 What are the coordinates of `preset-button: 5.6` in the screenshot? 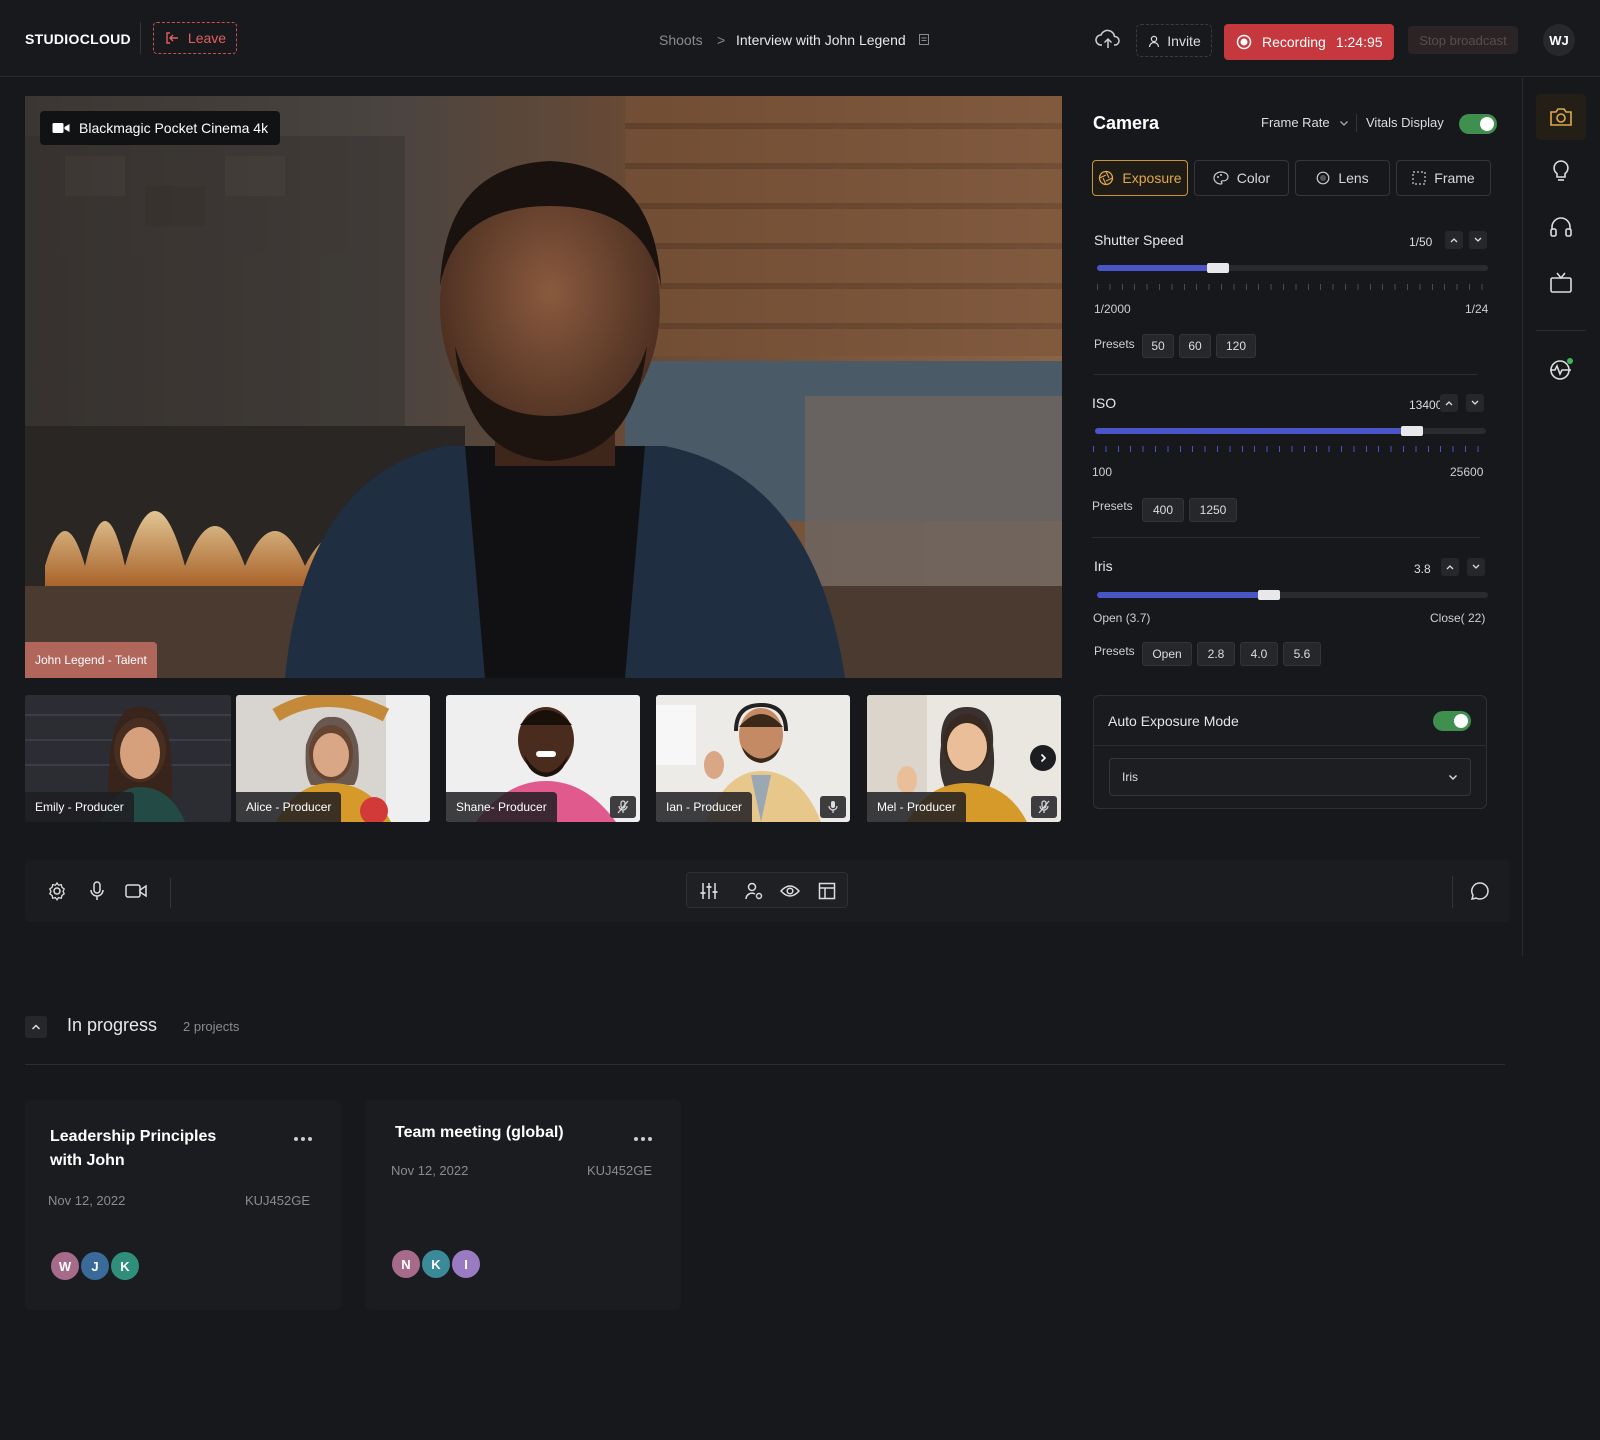 It's located at (1302, 654).